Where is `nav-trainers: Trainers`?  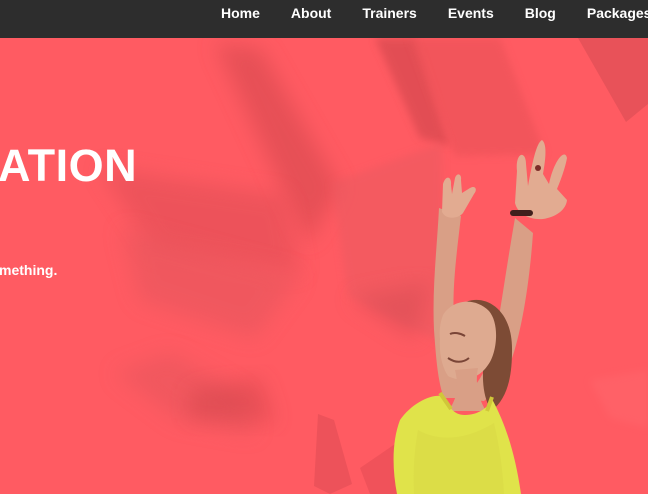 nav-trainers: Trainers is located at coordinates (389, 13).